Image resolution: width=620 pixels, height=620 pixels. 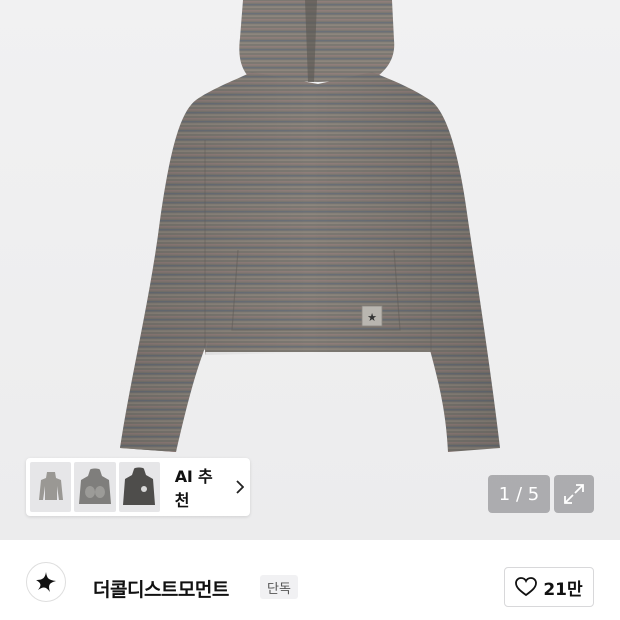 I want to click on image-page-counter: 1 / 5, so click(x=519, y=494).